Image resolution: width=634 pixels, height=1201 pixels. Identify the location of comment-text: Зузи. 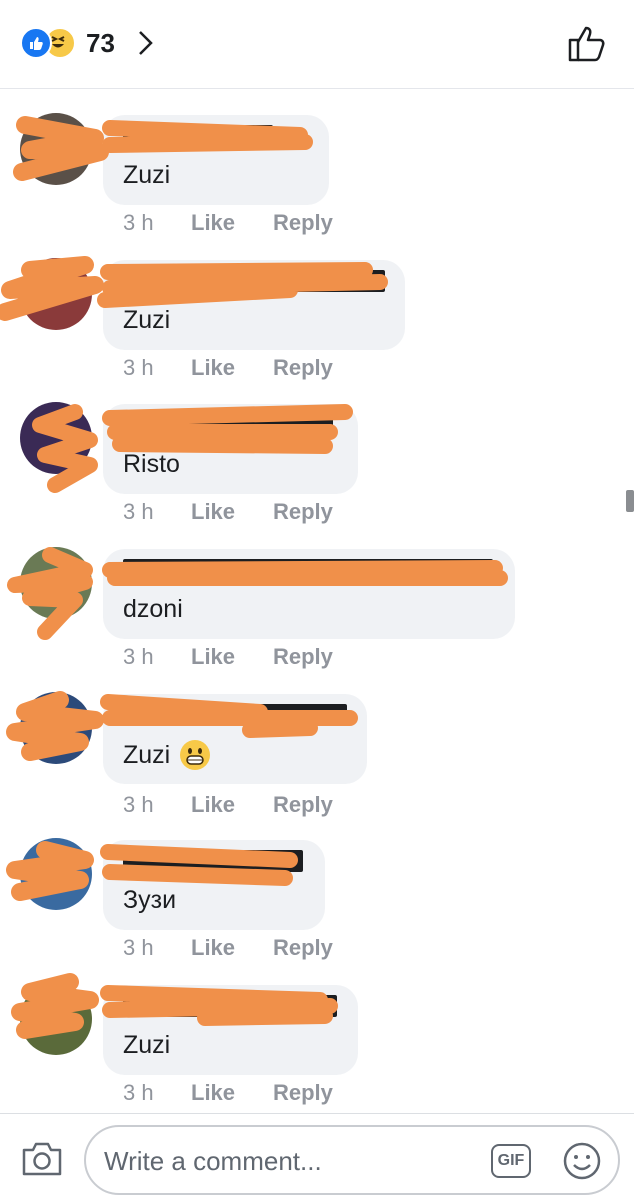
(150, 900).